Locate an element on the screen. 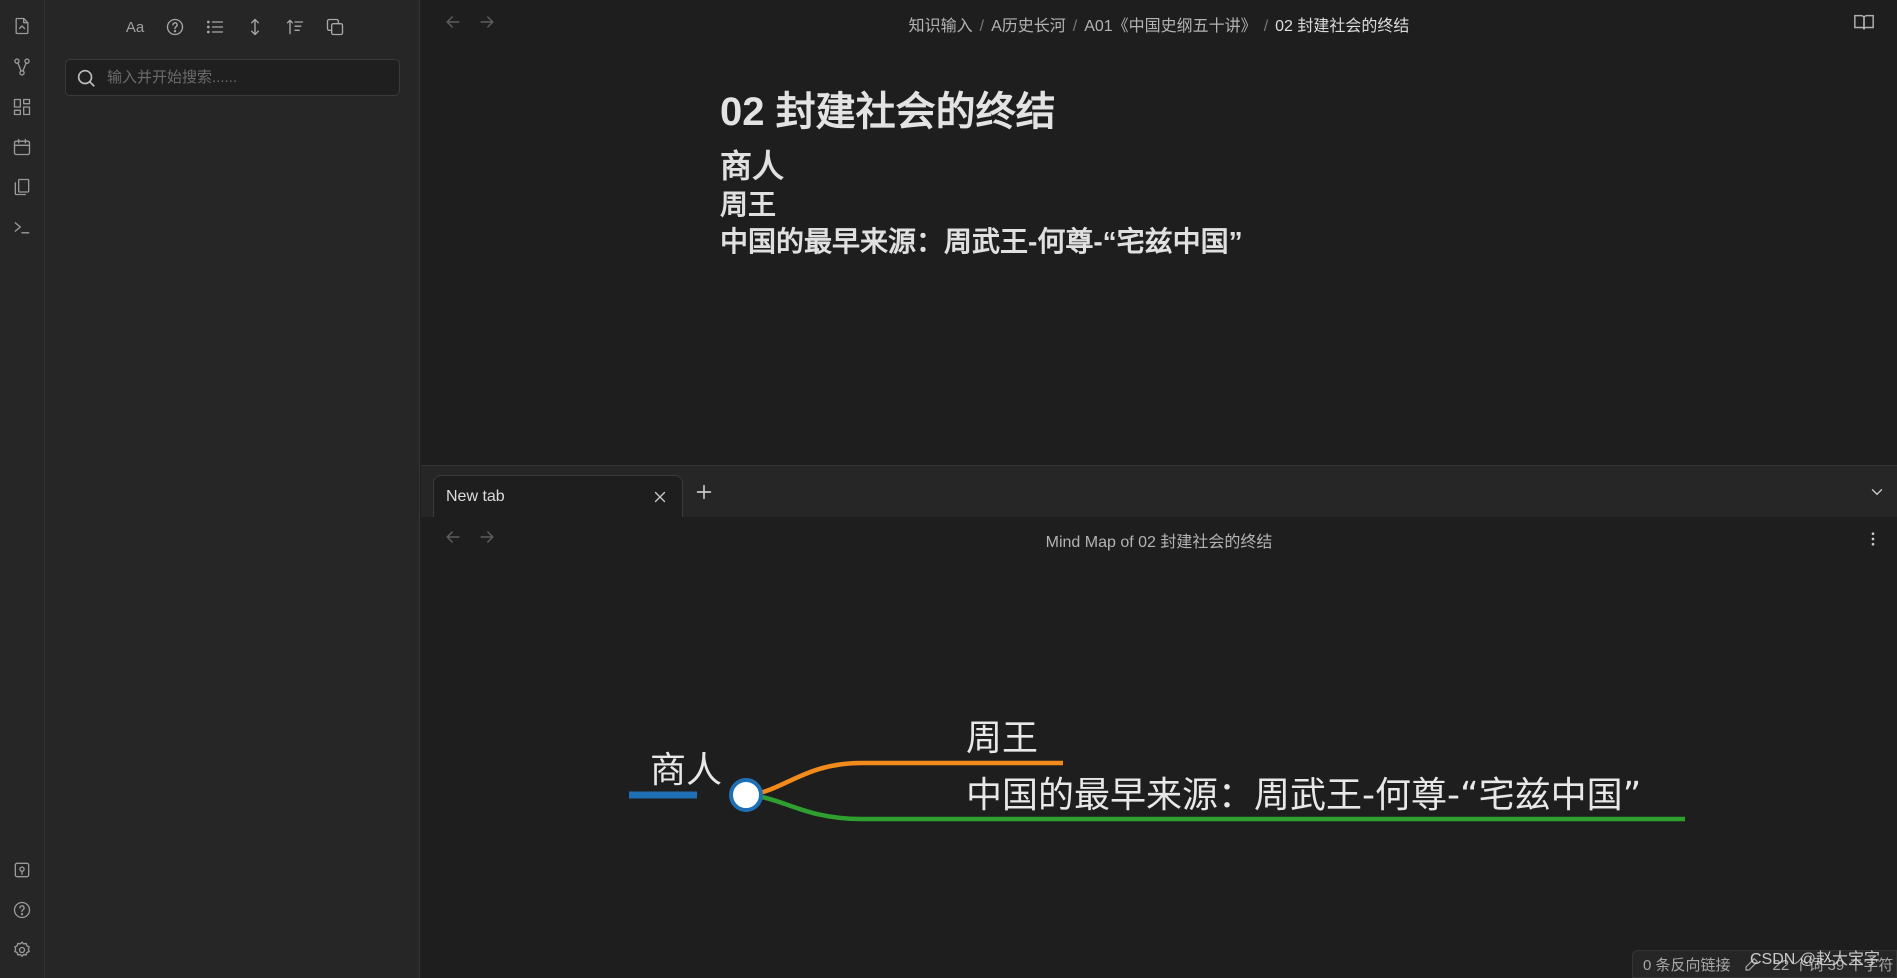 This screenshot has height=978, width=1897. match-case-label: Aa is located at coordinates (135, 27).